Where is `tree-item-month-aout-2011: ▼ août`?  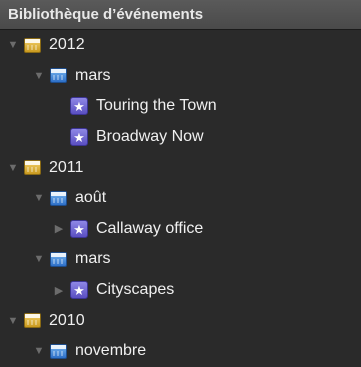
tree-item-month-aout-2011: ▼ août is located at coordinates (180, 198).